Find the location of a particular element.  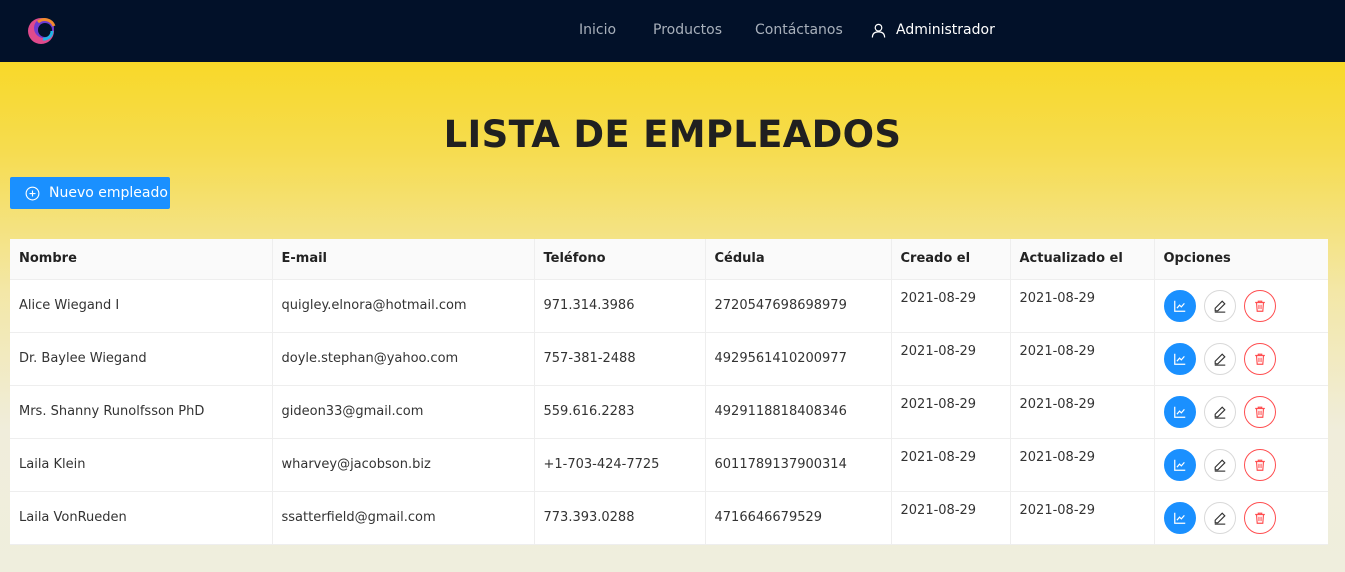

cell-cedula: 4716646679529 is located at coordinates (798, 518).